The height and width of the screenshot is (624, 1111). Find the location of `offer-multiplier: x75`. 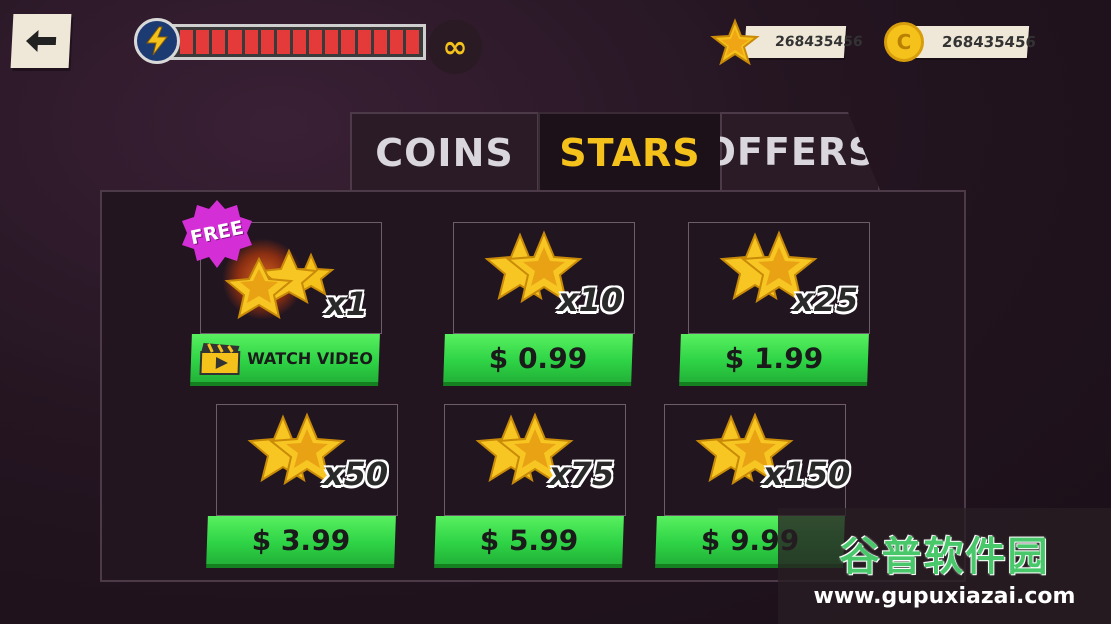

offer-multiplier: x75 is located at coordinates (582, 474).